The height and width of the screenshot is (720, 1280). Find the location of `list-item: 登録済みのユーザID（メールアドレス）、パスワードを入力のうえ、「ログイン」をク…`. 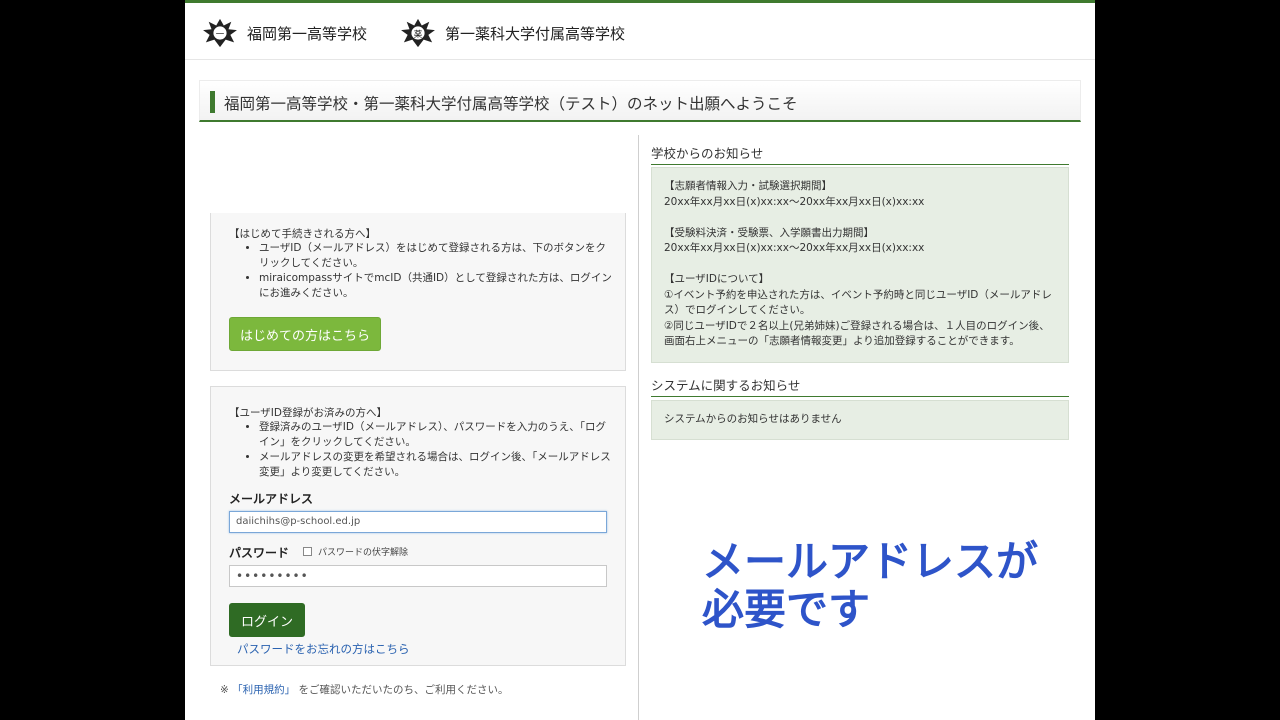

list-item: 登録済みのユーザID（メールアドレス）、パスワードを入力のうえ、「ログイン」をク… is located at coordinates (436, 435).